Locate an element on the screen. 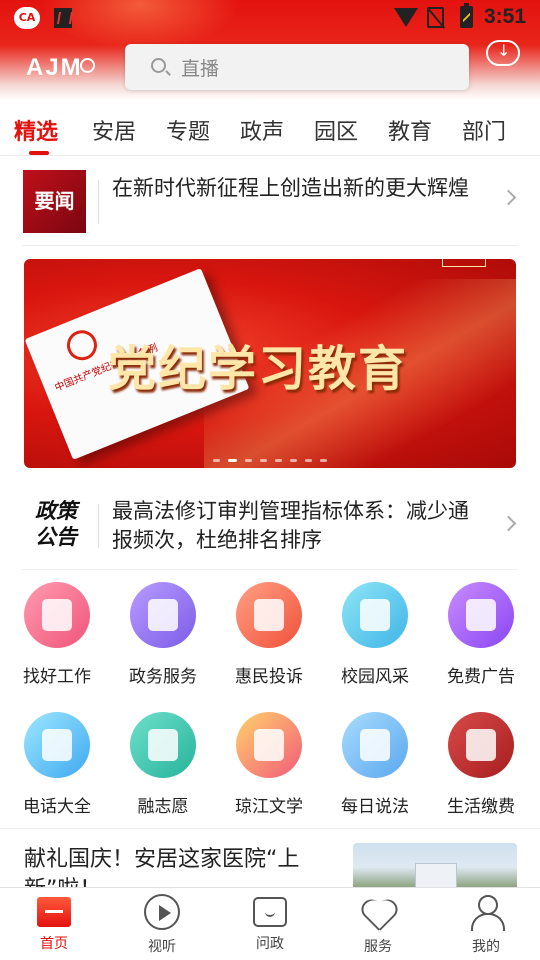 The width and height of the screenshot is (540, 960). banner-tag is located at coordinates (464, 263).